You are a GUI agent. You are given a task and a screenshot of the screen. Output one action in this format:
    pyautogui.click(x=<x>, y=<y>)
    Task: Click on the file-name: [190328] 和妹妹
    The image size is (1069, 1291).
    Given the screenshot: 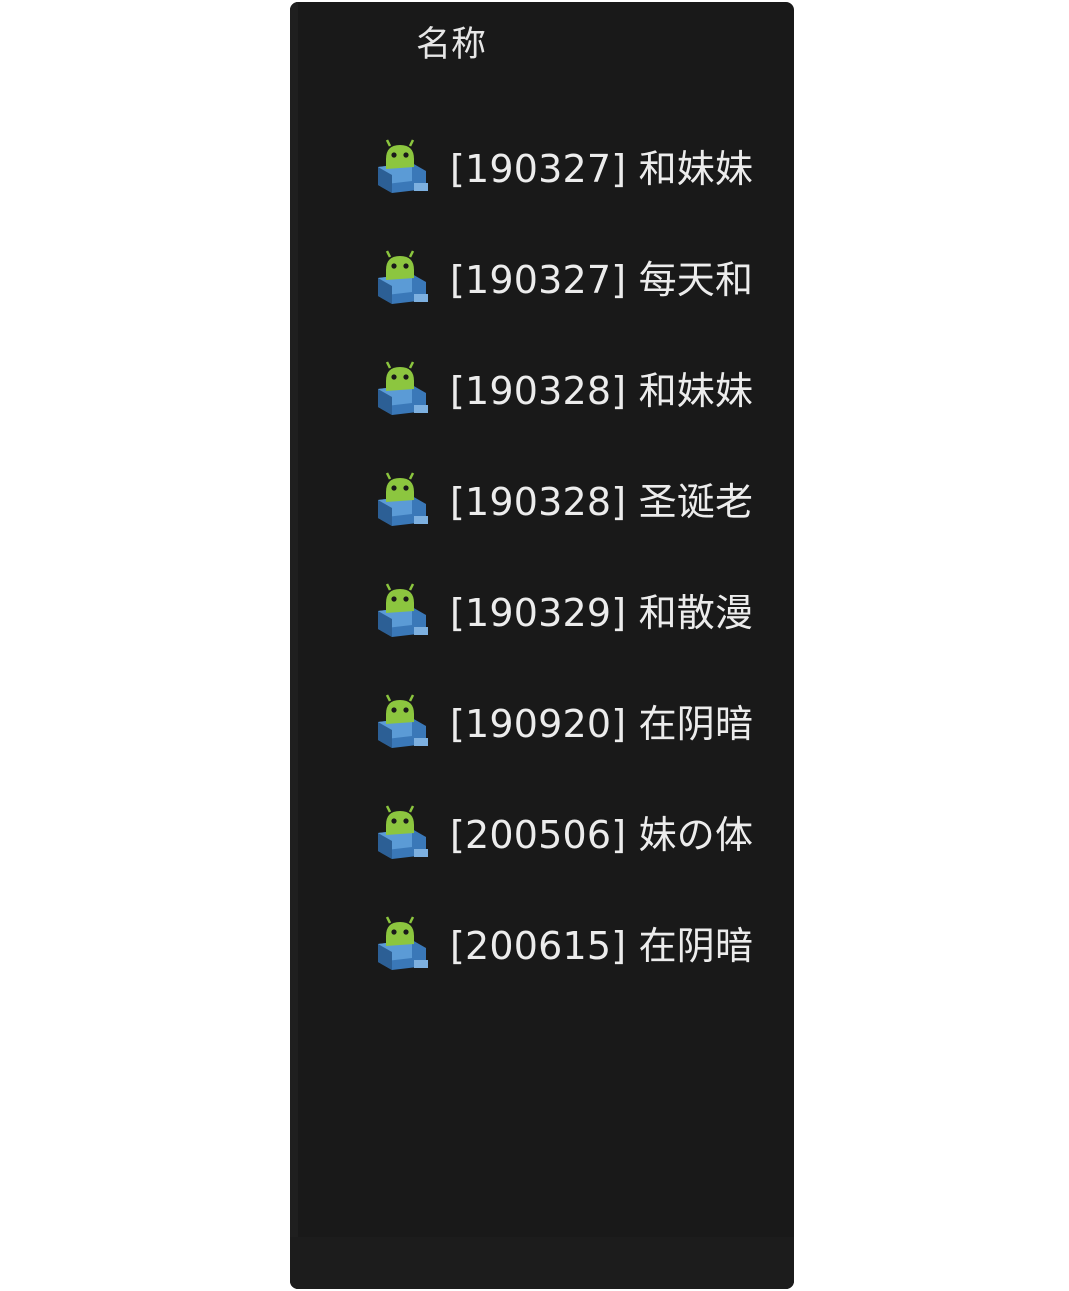 What is the action you would take?
    pyautogui.click(x=602, y=391)
    